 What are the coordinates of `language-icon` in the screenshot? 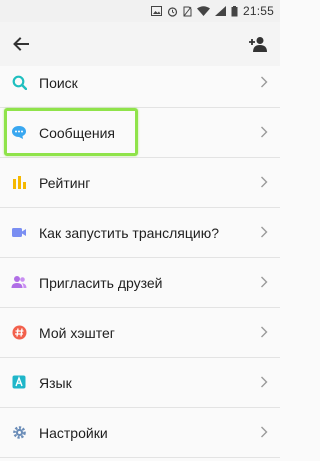 It's located at (19, 382).